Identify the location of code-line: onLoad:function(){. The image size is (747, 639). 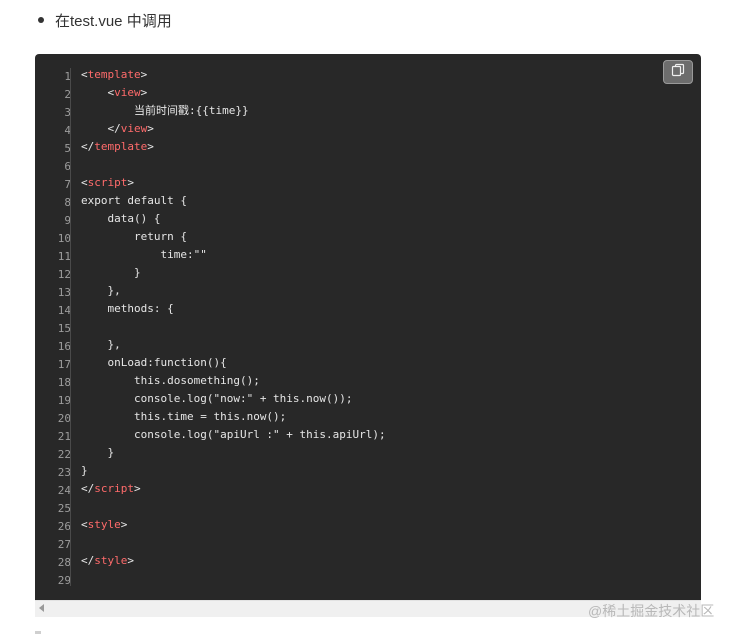
(233, 363).